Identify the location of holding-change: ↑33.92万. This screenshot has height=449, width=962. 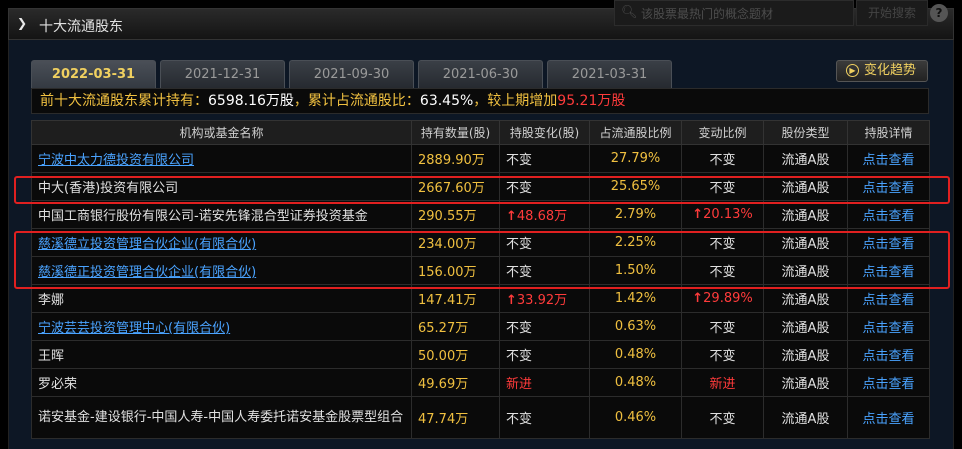
(544, 298).